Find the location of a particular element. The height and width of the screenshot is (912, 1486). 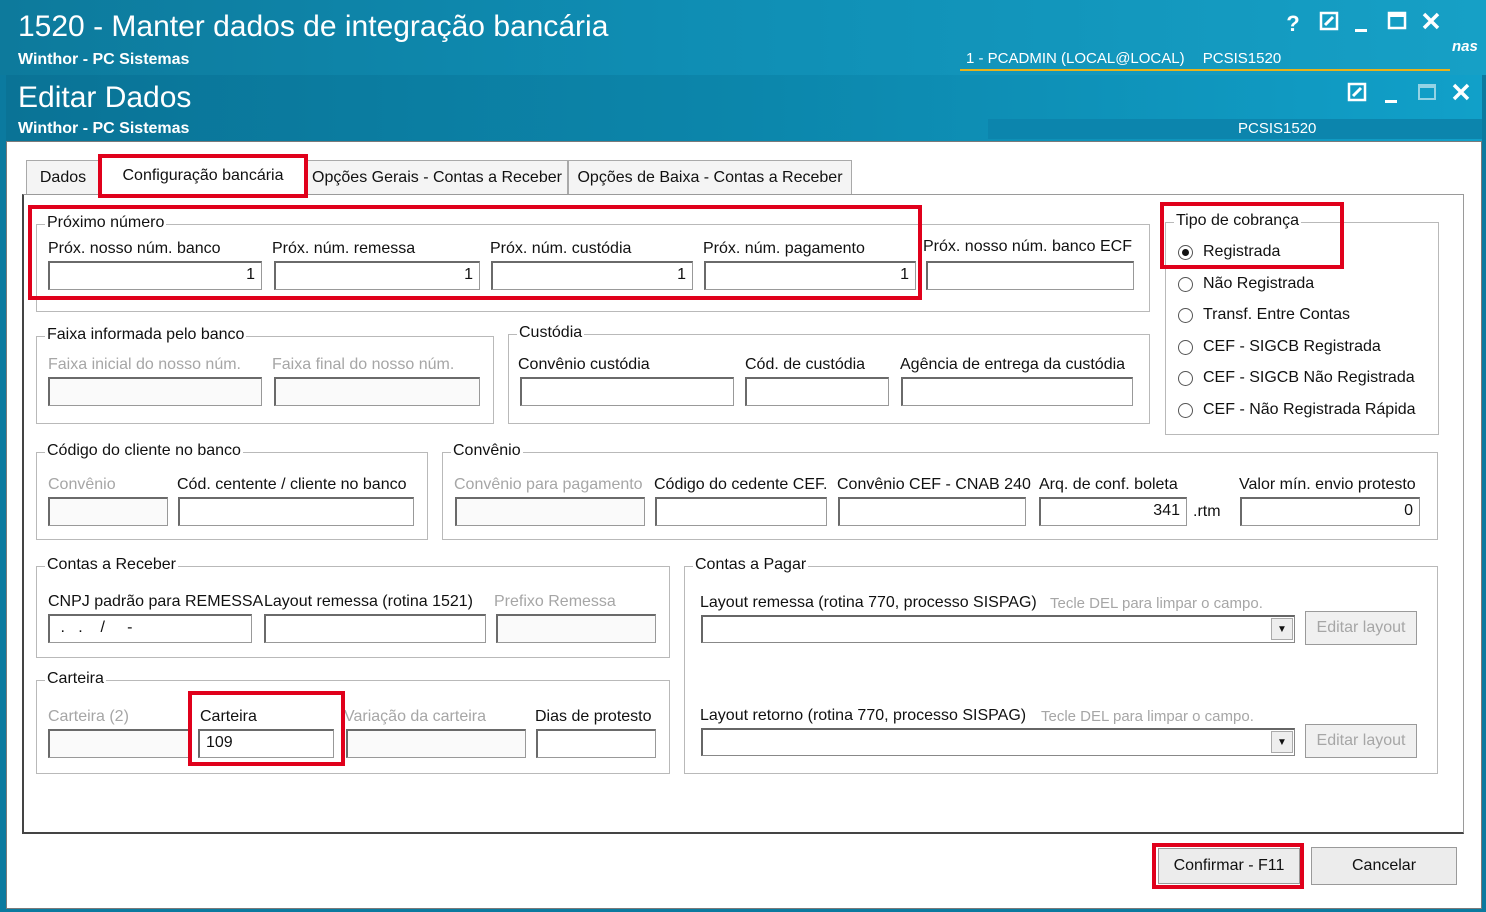

carteira-2-input is located at coordinates (120, 743).